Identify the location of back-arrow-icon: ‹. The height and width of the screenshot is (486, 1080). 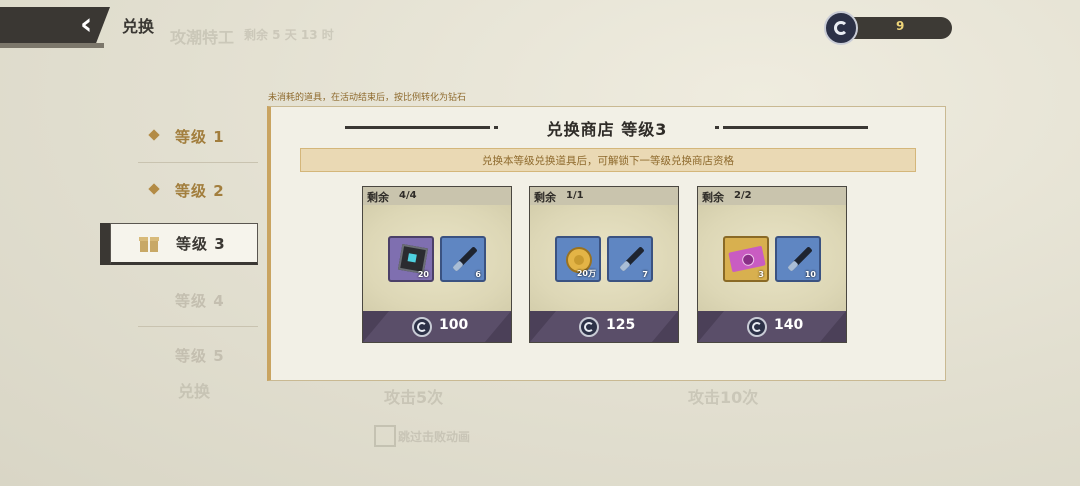
(86, 25).